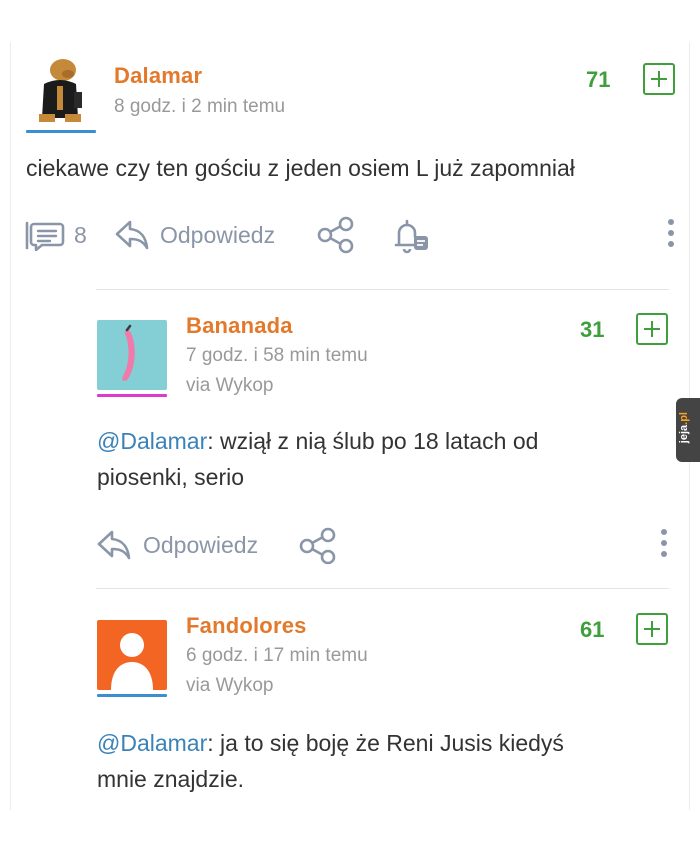  What do you see at coordinates (45, 238) in the screenshot?
I see `comments-icon` at bounding box center [45, 238].